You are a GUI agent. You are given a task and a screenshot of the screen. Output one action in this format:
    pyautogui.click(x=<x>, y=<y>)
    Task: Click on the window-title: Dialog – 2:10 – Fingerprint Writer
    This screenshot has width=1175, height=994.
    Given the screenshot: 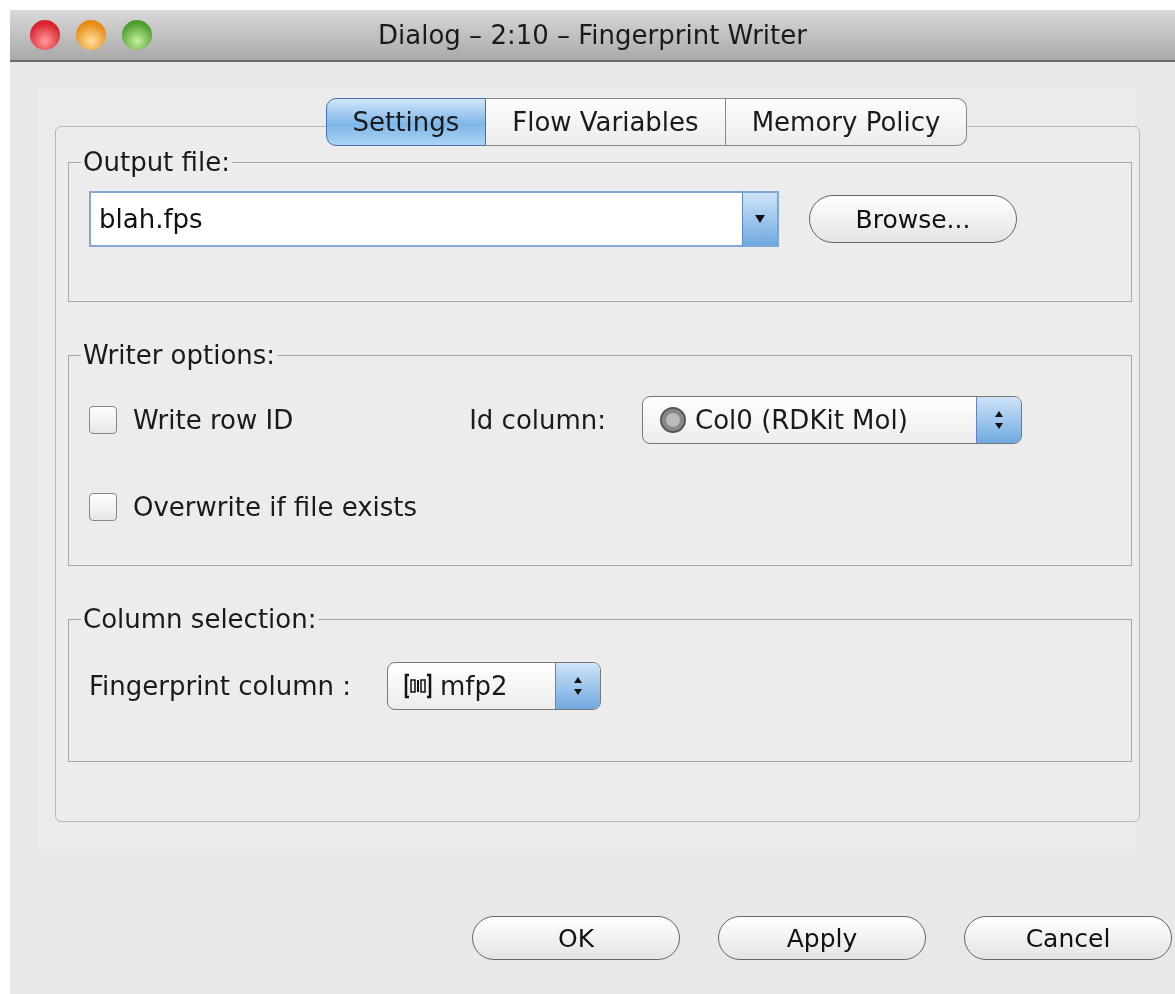 What is the action you would take?
    pyautogui.click(x=592, y=35)
    